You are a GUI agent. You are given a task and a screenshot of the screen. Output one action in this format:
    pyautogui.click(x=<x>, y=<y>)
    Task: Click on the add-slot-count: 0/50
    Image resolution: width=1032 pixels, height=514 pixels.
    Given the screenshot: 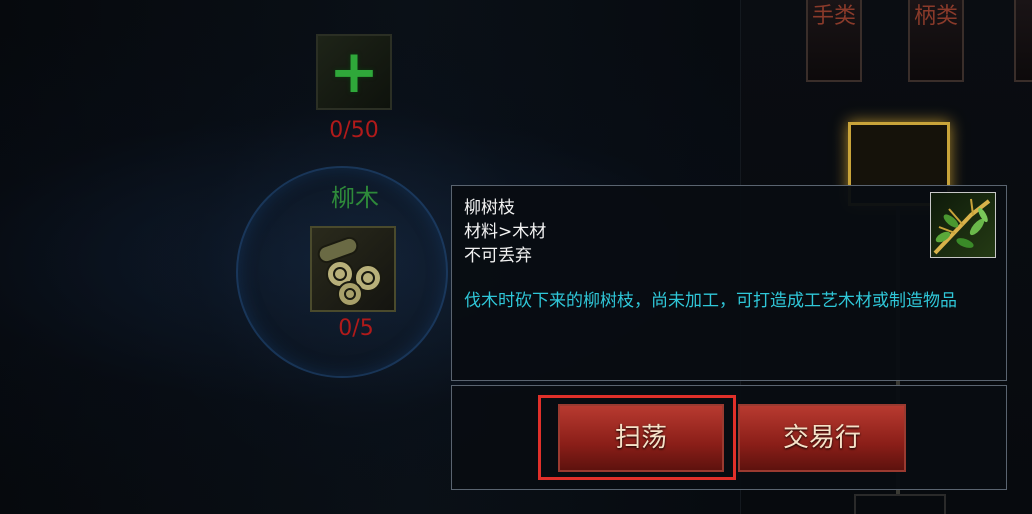 What is the action you would take?
    pyautogui.click(x=354, y=130)
    